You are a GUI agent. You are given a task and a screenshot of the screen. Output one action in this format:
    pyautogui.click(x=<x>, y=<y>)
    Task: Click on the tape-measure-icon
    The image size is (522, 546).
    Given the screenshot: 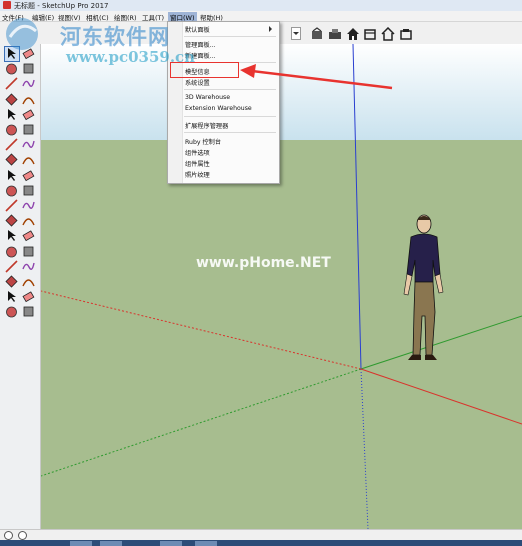 What is the action you would take?
    pyautogui.click(x=11, y=205)
    